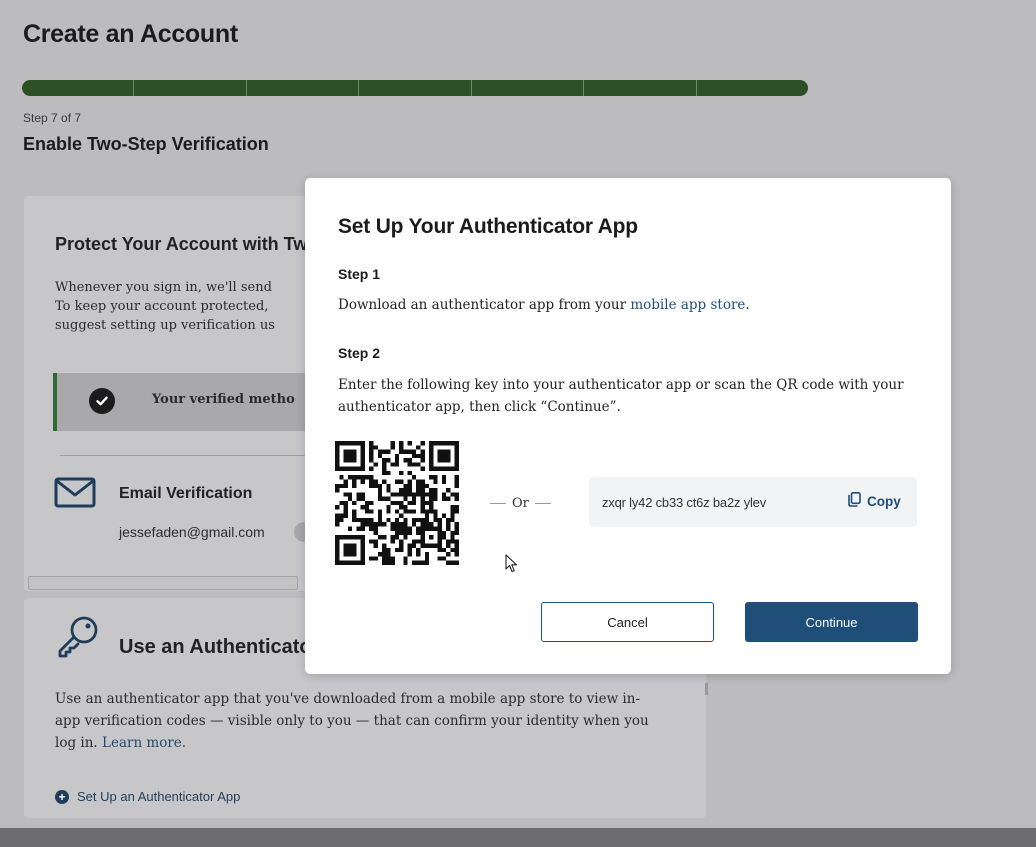 This screenshot has width=1036, height=847. What do you see at coordinates (747, 305) in the screenshot?
I see `step1-text-after: .` at bounding box center [747, 305].